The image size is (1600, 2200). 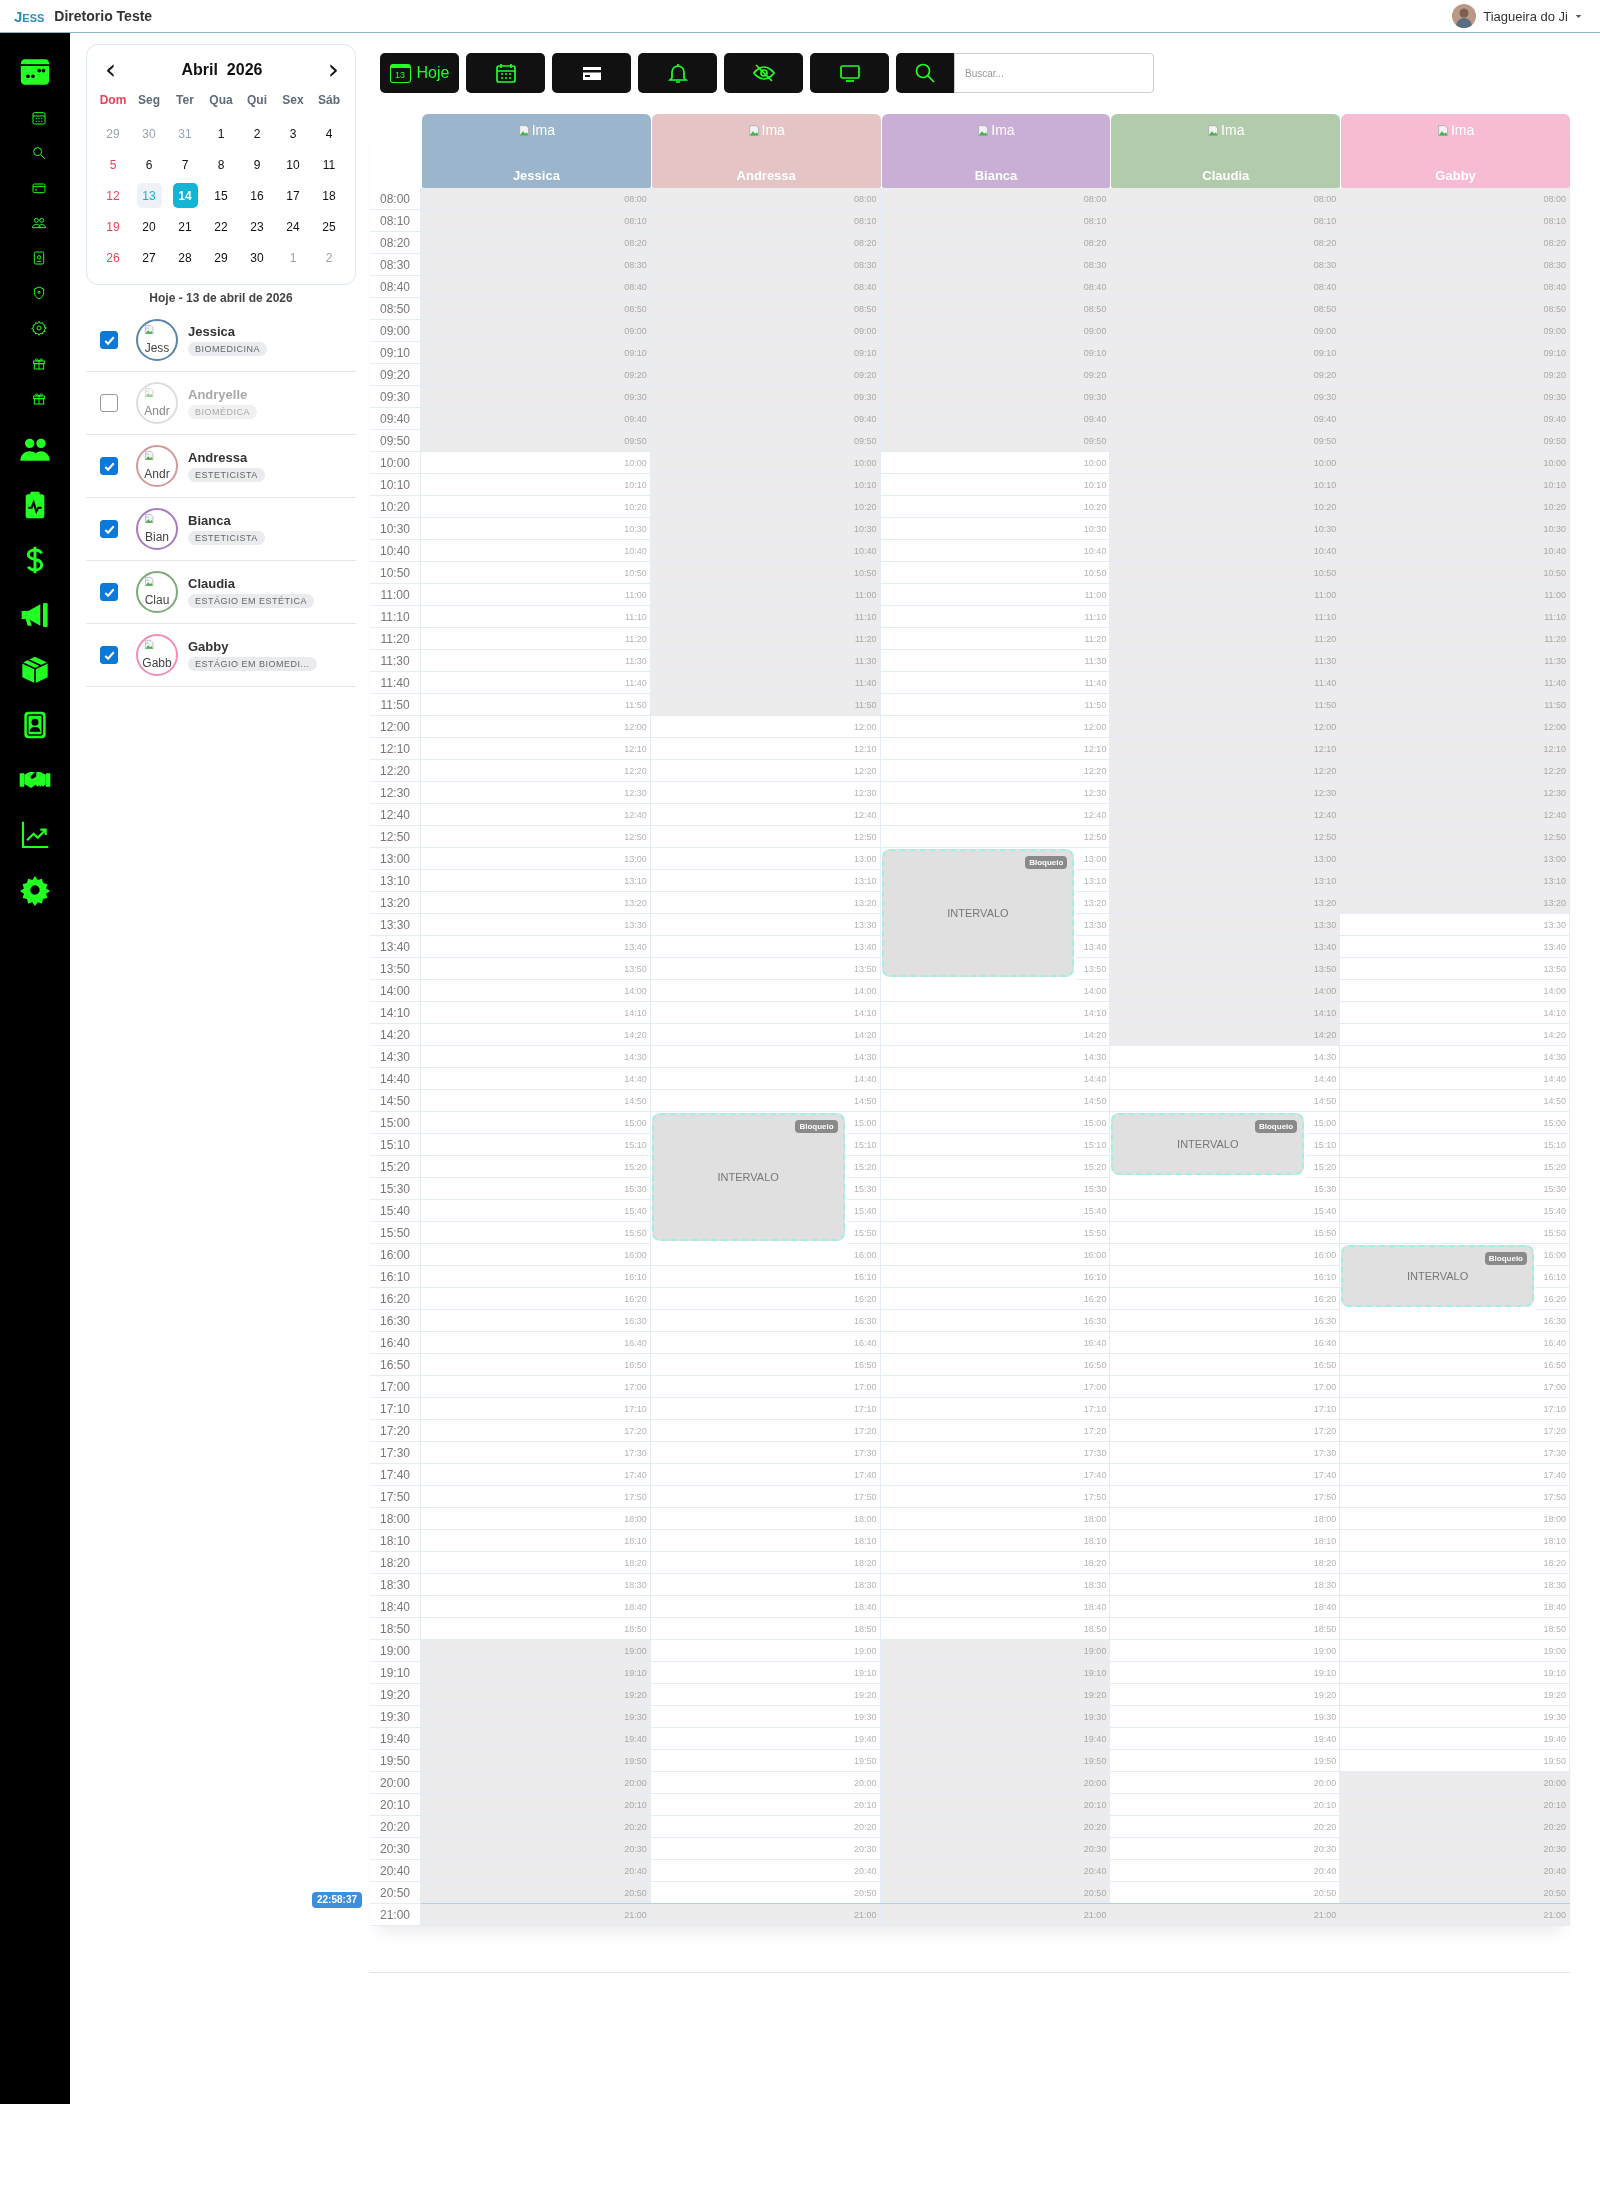 What do you see at coordinates (257, 195) in the screenshot?
I see `calendar-day: 16` at bounding box center [257, 195].